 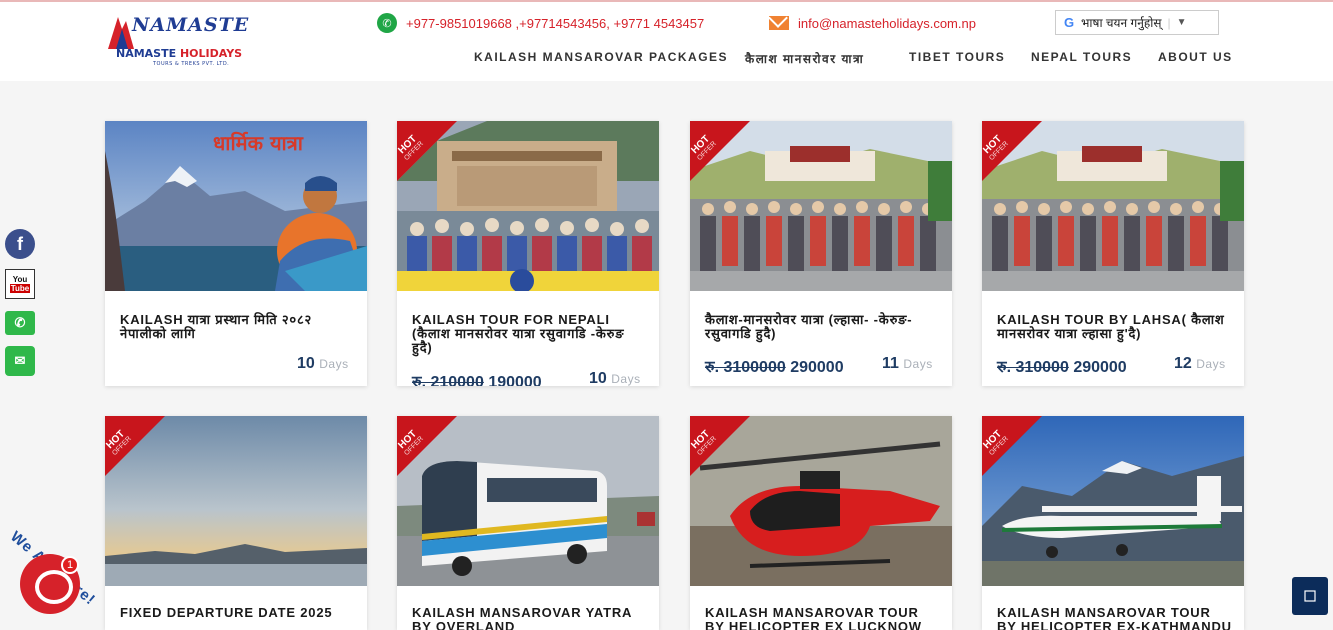 What do you see at coordinates (20, 361) in the screenshot?
I see `wechat-icon: ✉` at bounding box center [20, 361].